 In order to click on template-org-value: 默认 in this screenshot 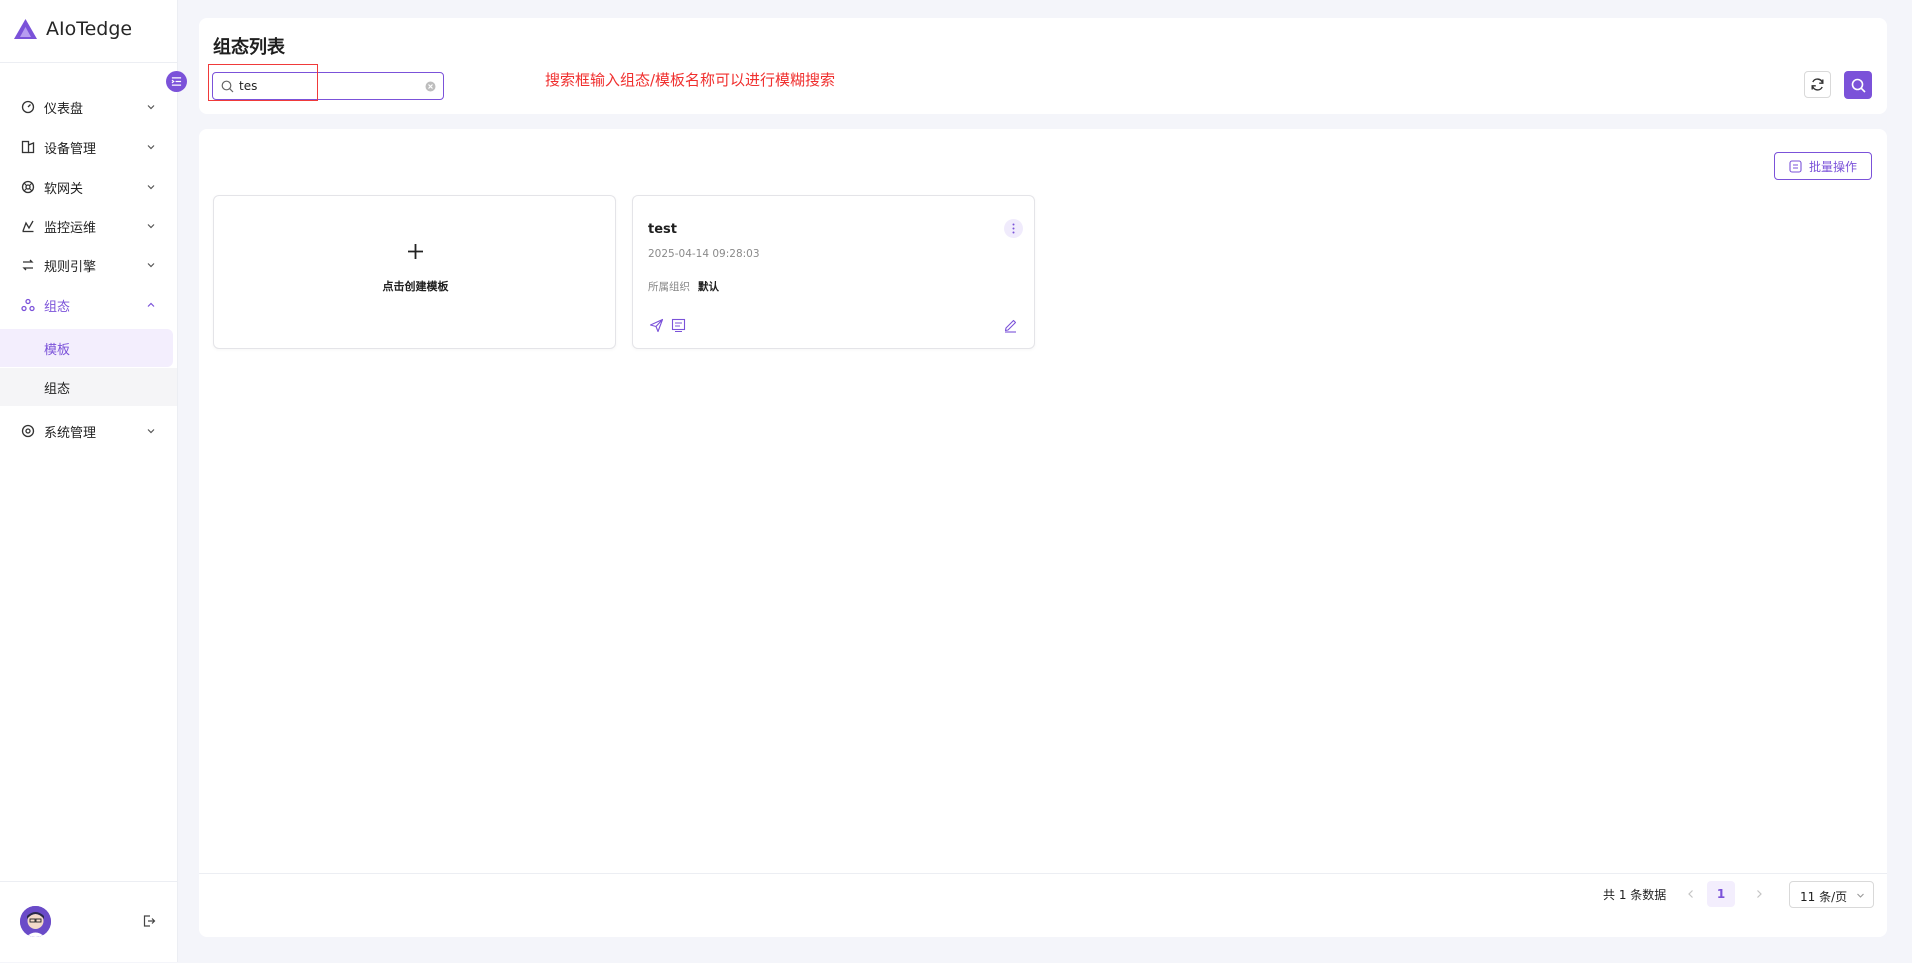, I will do `click(708, 287)`.